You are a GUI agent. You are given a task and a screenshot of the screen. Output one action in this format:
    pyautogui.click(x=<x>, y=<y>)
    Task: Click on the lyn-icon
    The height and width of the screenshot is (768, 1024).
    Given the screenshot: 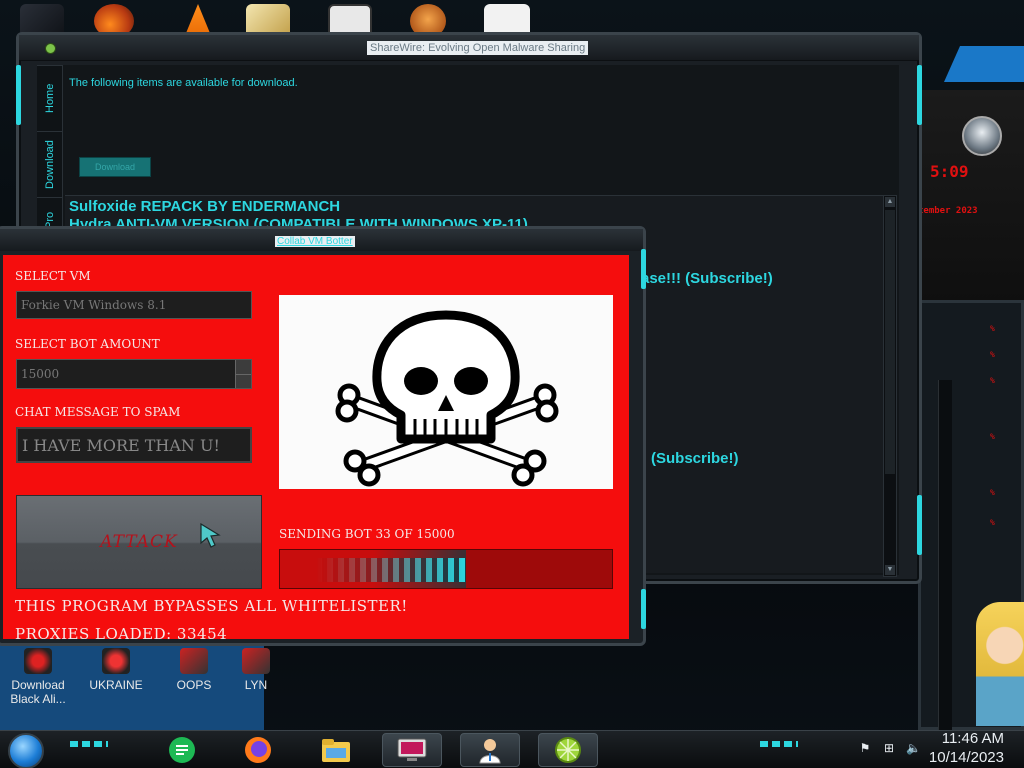 What is the action you would take?
    pyautogui.click(x=256, y=661)
    